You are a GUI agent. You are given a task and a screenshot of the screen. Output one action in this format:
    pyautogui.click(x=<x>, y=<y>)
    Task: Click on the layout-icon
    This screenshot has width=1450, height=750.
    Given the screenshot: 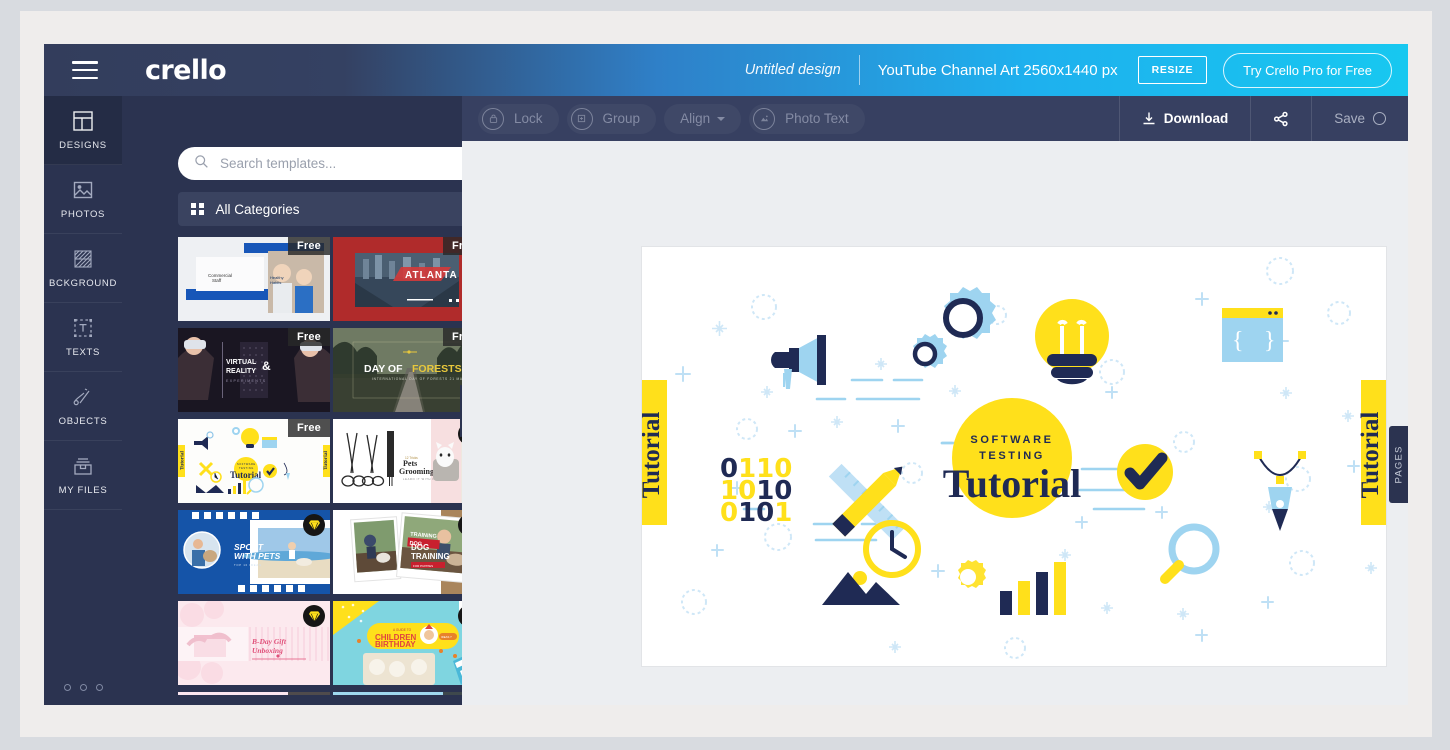 What is the action you would take?
    pyautogui.click(x=83, y=121)
    